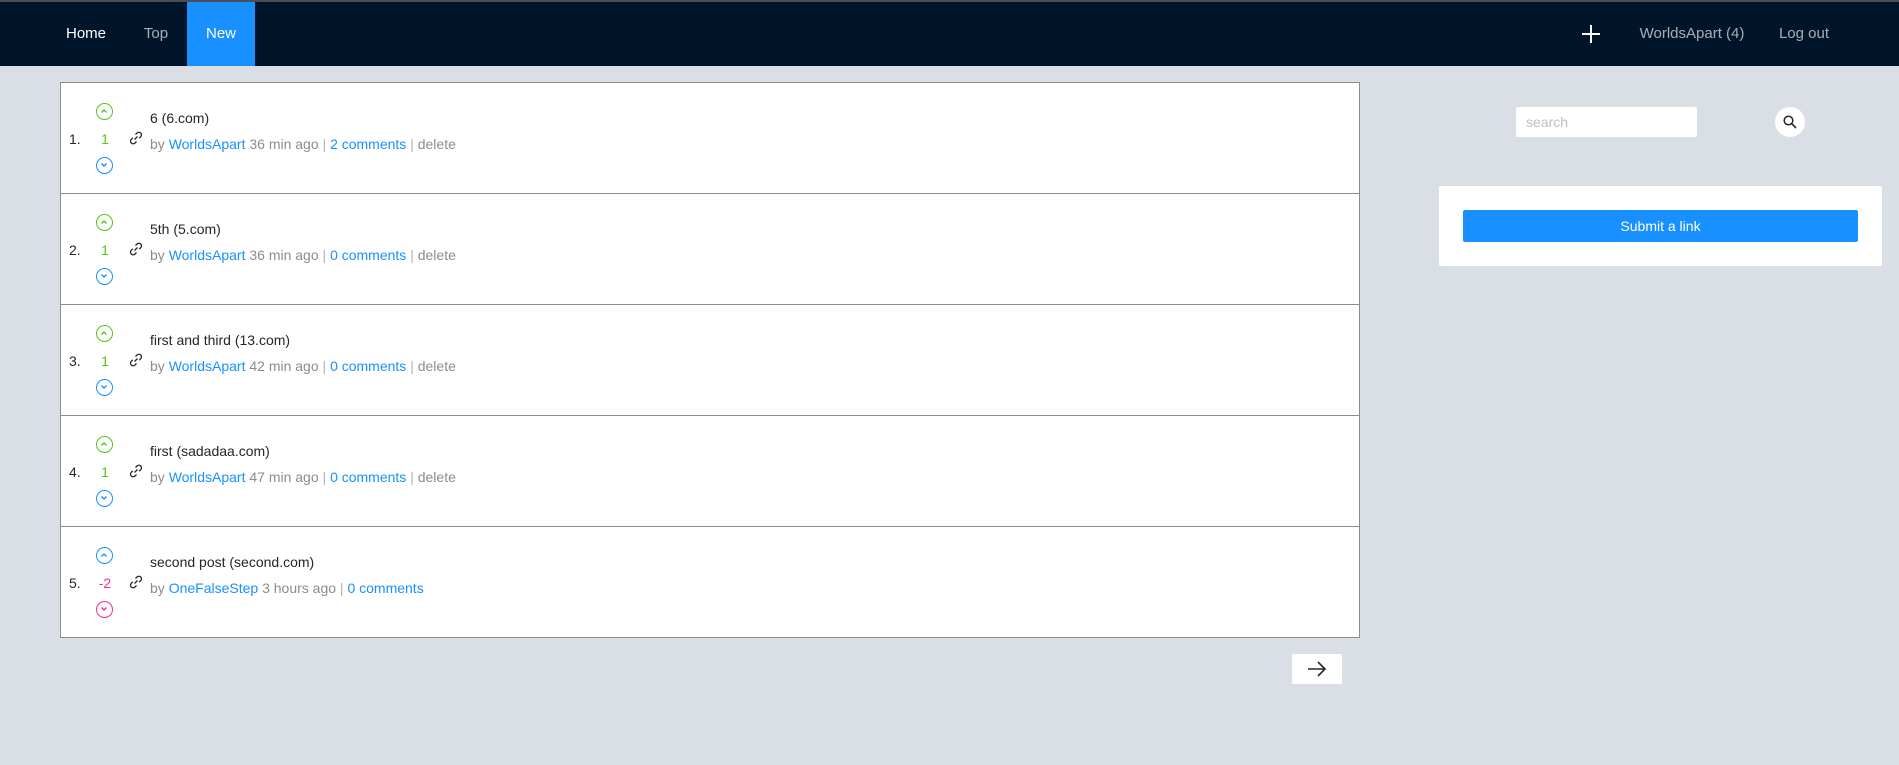 Image resolution: width=1899 pixels, height=765 pixels. I want to click on plus-icon, so click(1591, 34).